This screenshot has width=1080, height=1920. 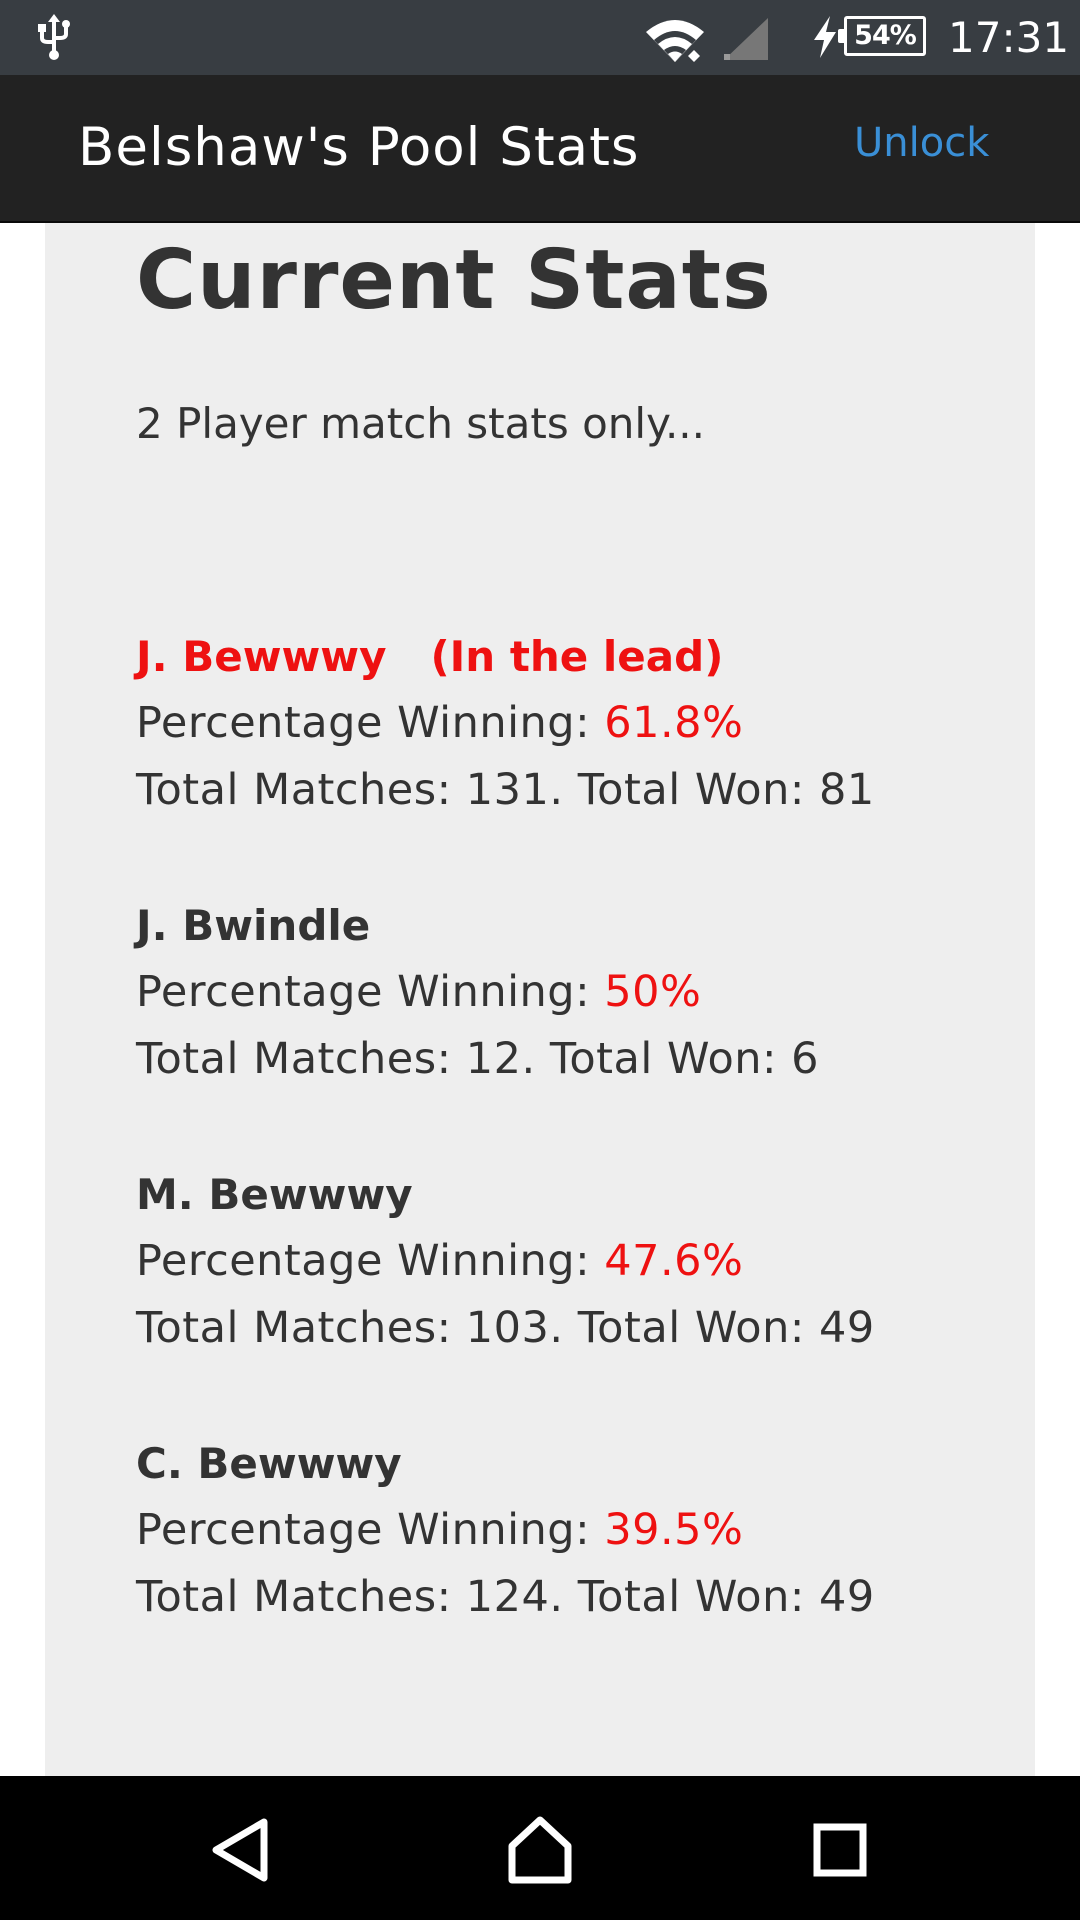 I want to click on battery-indicator: 54%, so click(x=882, y=36).